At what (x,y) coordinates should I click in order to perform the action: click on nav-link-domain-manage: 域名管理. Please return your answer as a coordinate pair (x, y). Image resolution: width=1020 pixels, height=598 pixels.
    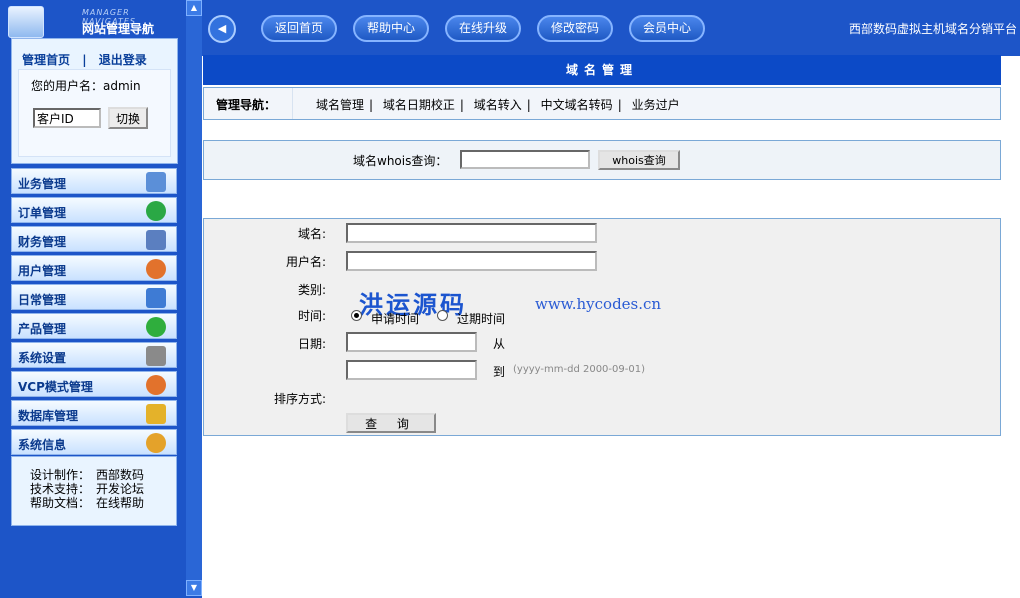
    Looking at the image, I should click on (340, 105).